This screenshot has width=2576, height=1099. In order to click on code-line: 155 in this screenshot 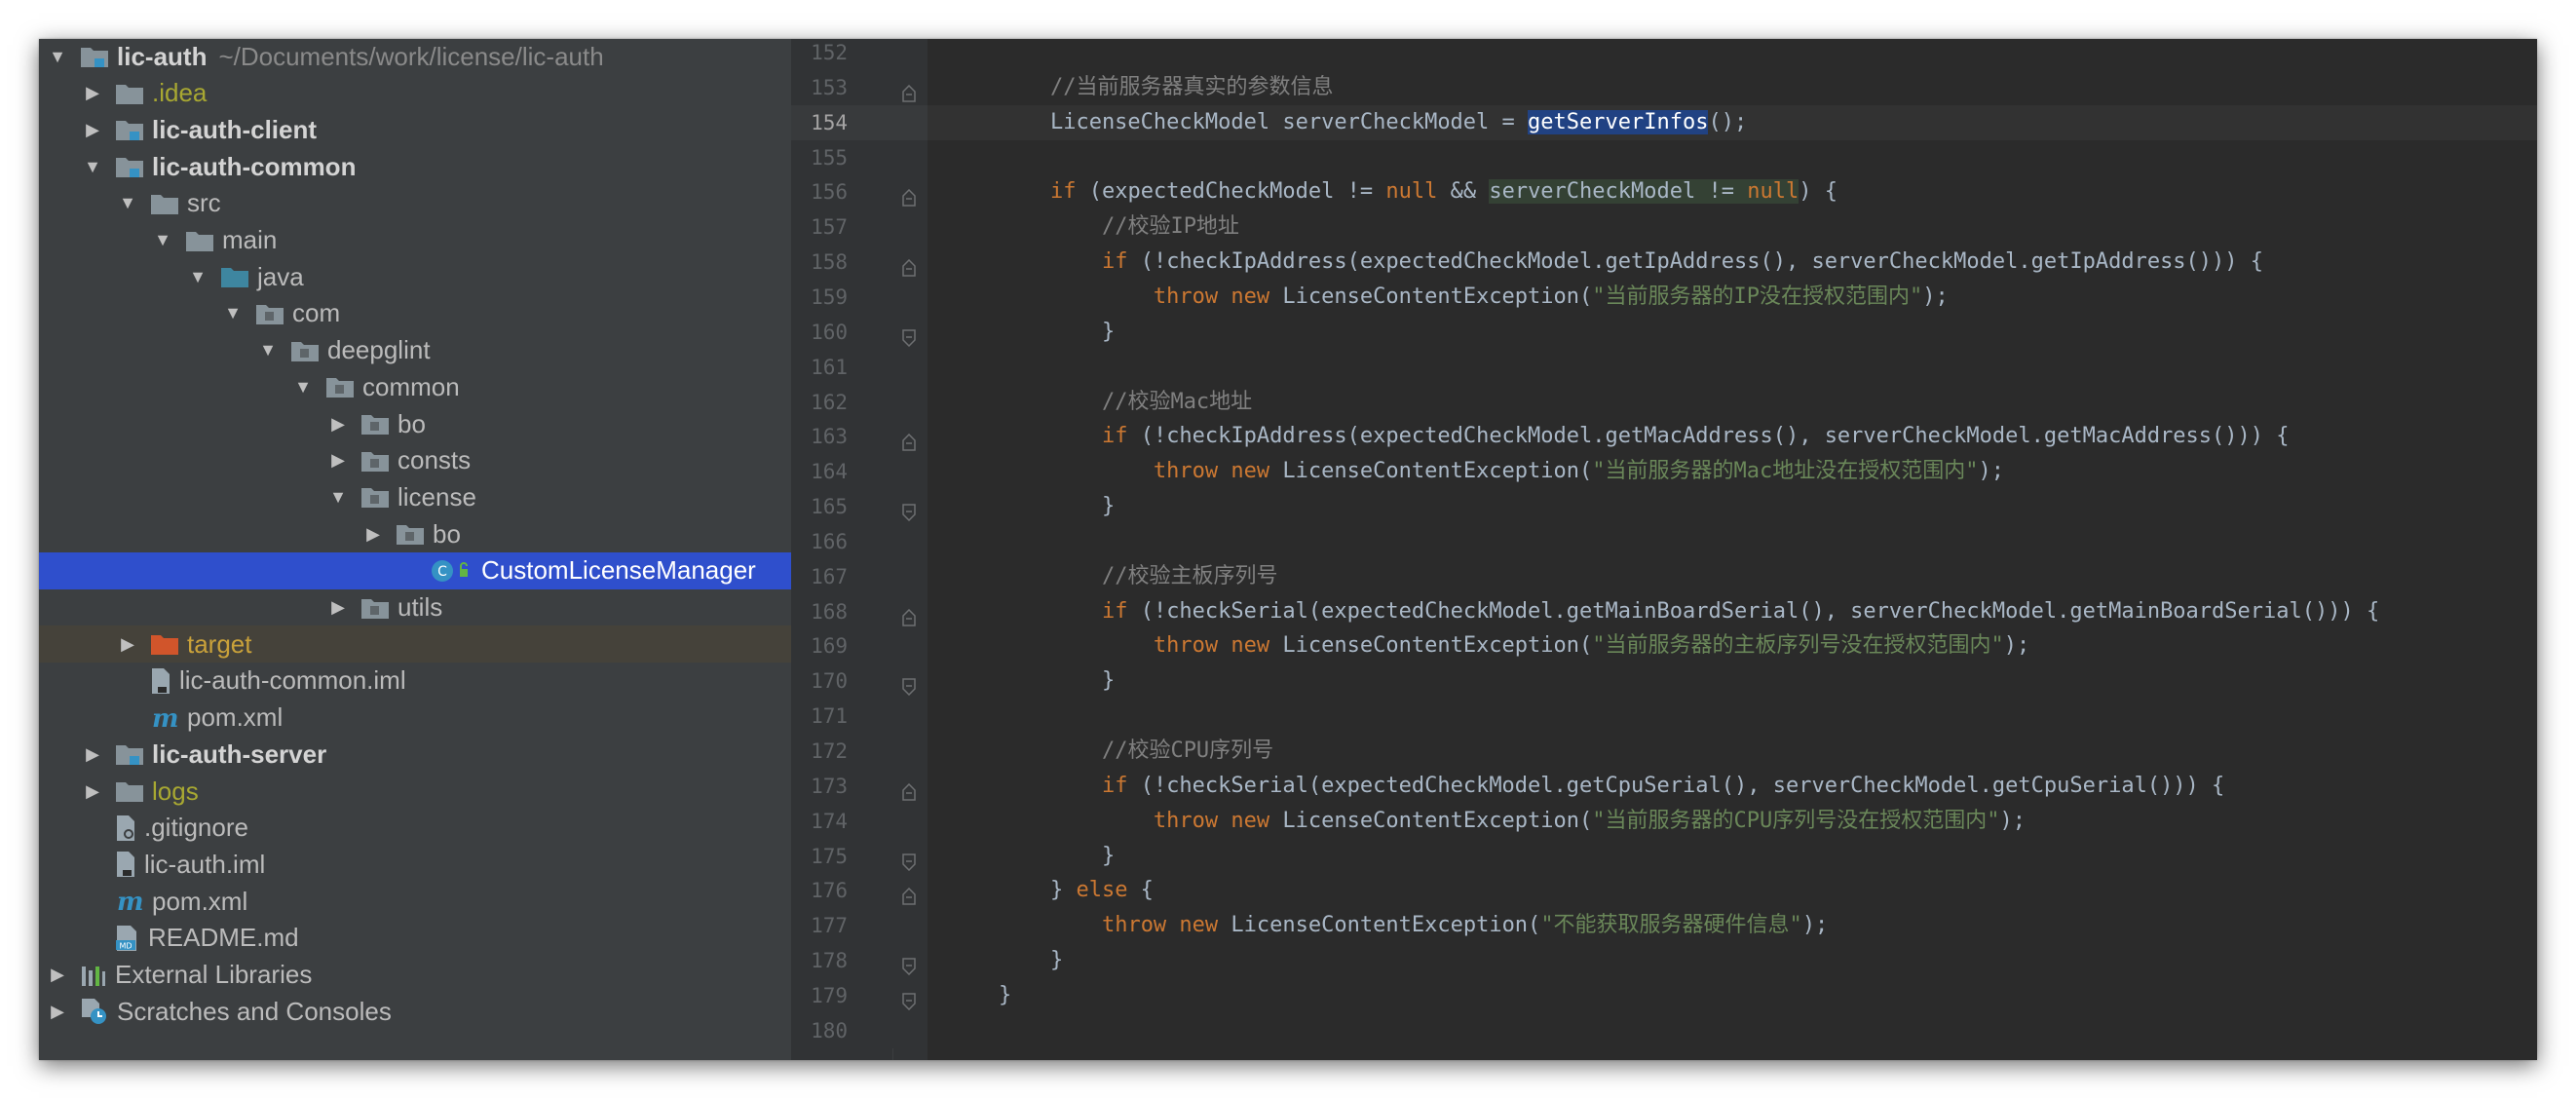, I will do `click(1664, 157)`.